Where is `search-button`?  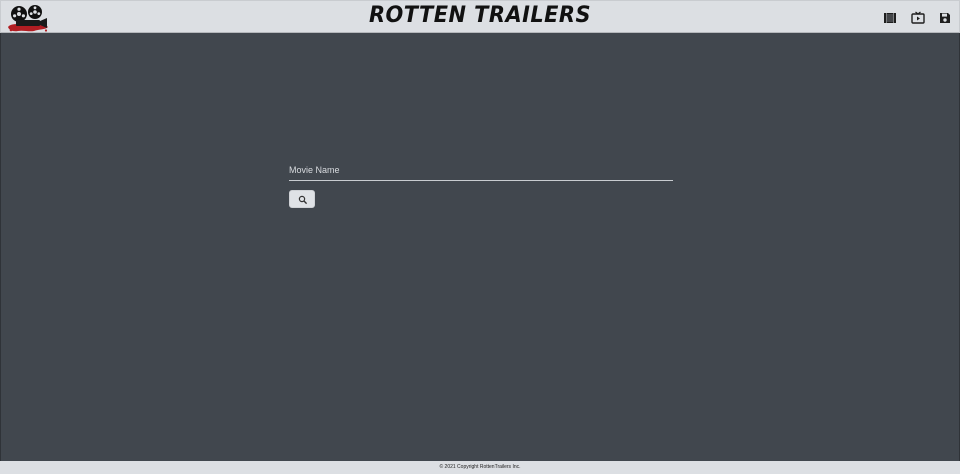
search-button is located at coordinates (302, 199).